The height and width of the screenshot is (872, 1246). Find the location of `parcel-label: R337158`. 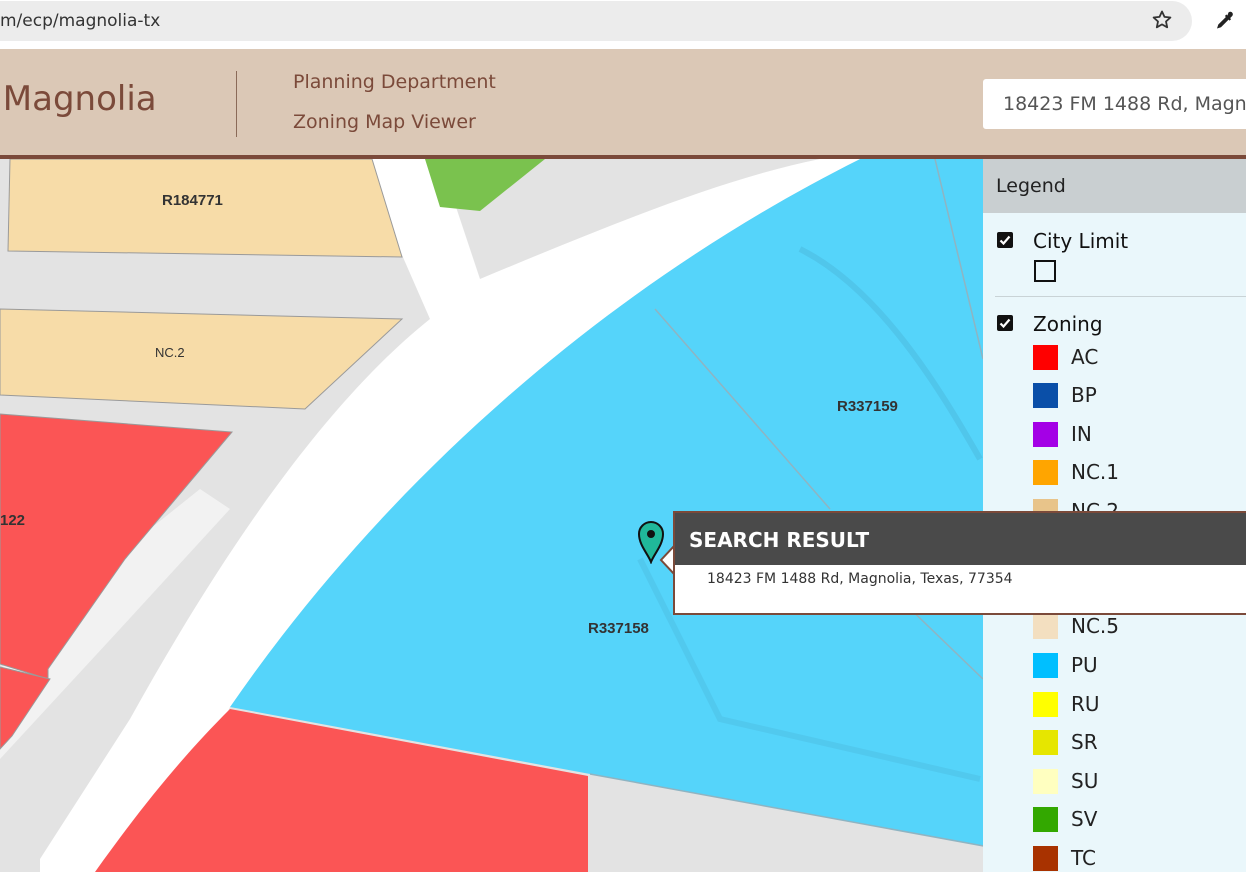

parcel-label: R337158 is located at coordinates (618, 628).